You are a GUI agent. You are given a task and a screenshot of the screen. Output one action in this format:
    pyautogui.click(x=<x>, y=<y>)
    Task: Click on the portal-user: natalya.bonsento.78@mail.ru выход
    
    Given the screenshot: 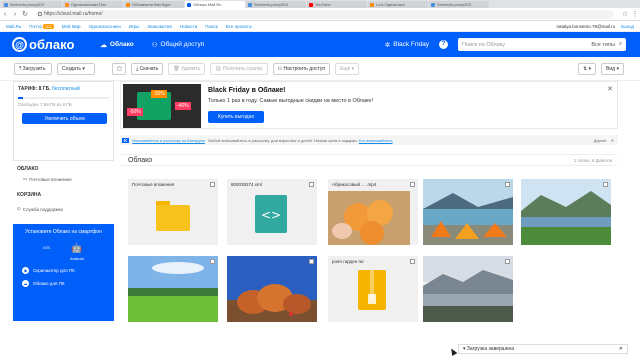 What is the action you would take?
    pyautogui.click(x=595, y=26)
    